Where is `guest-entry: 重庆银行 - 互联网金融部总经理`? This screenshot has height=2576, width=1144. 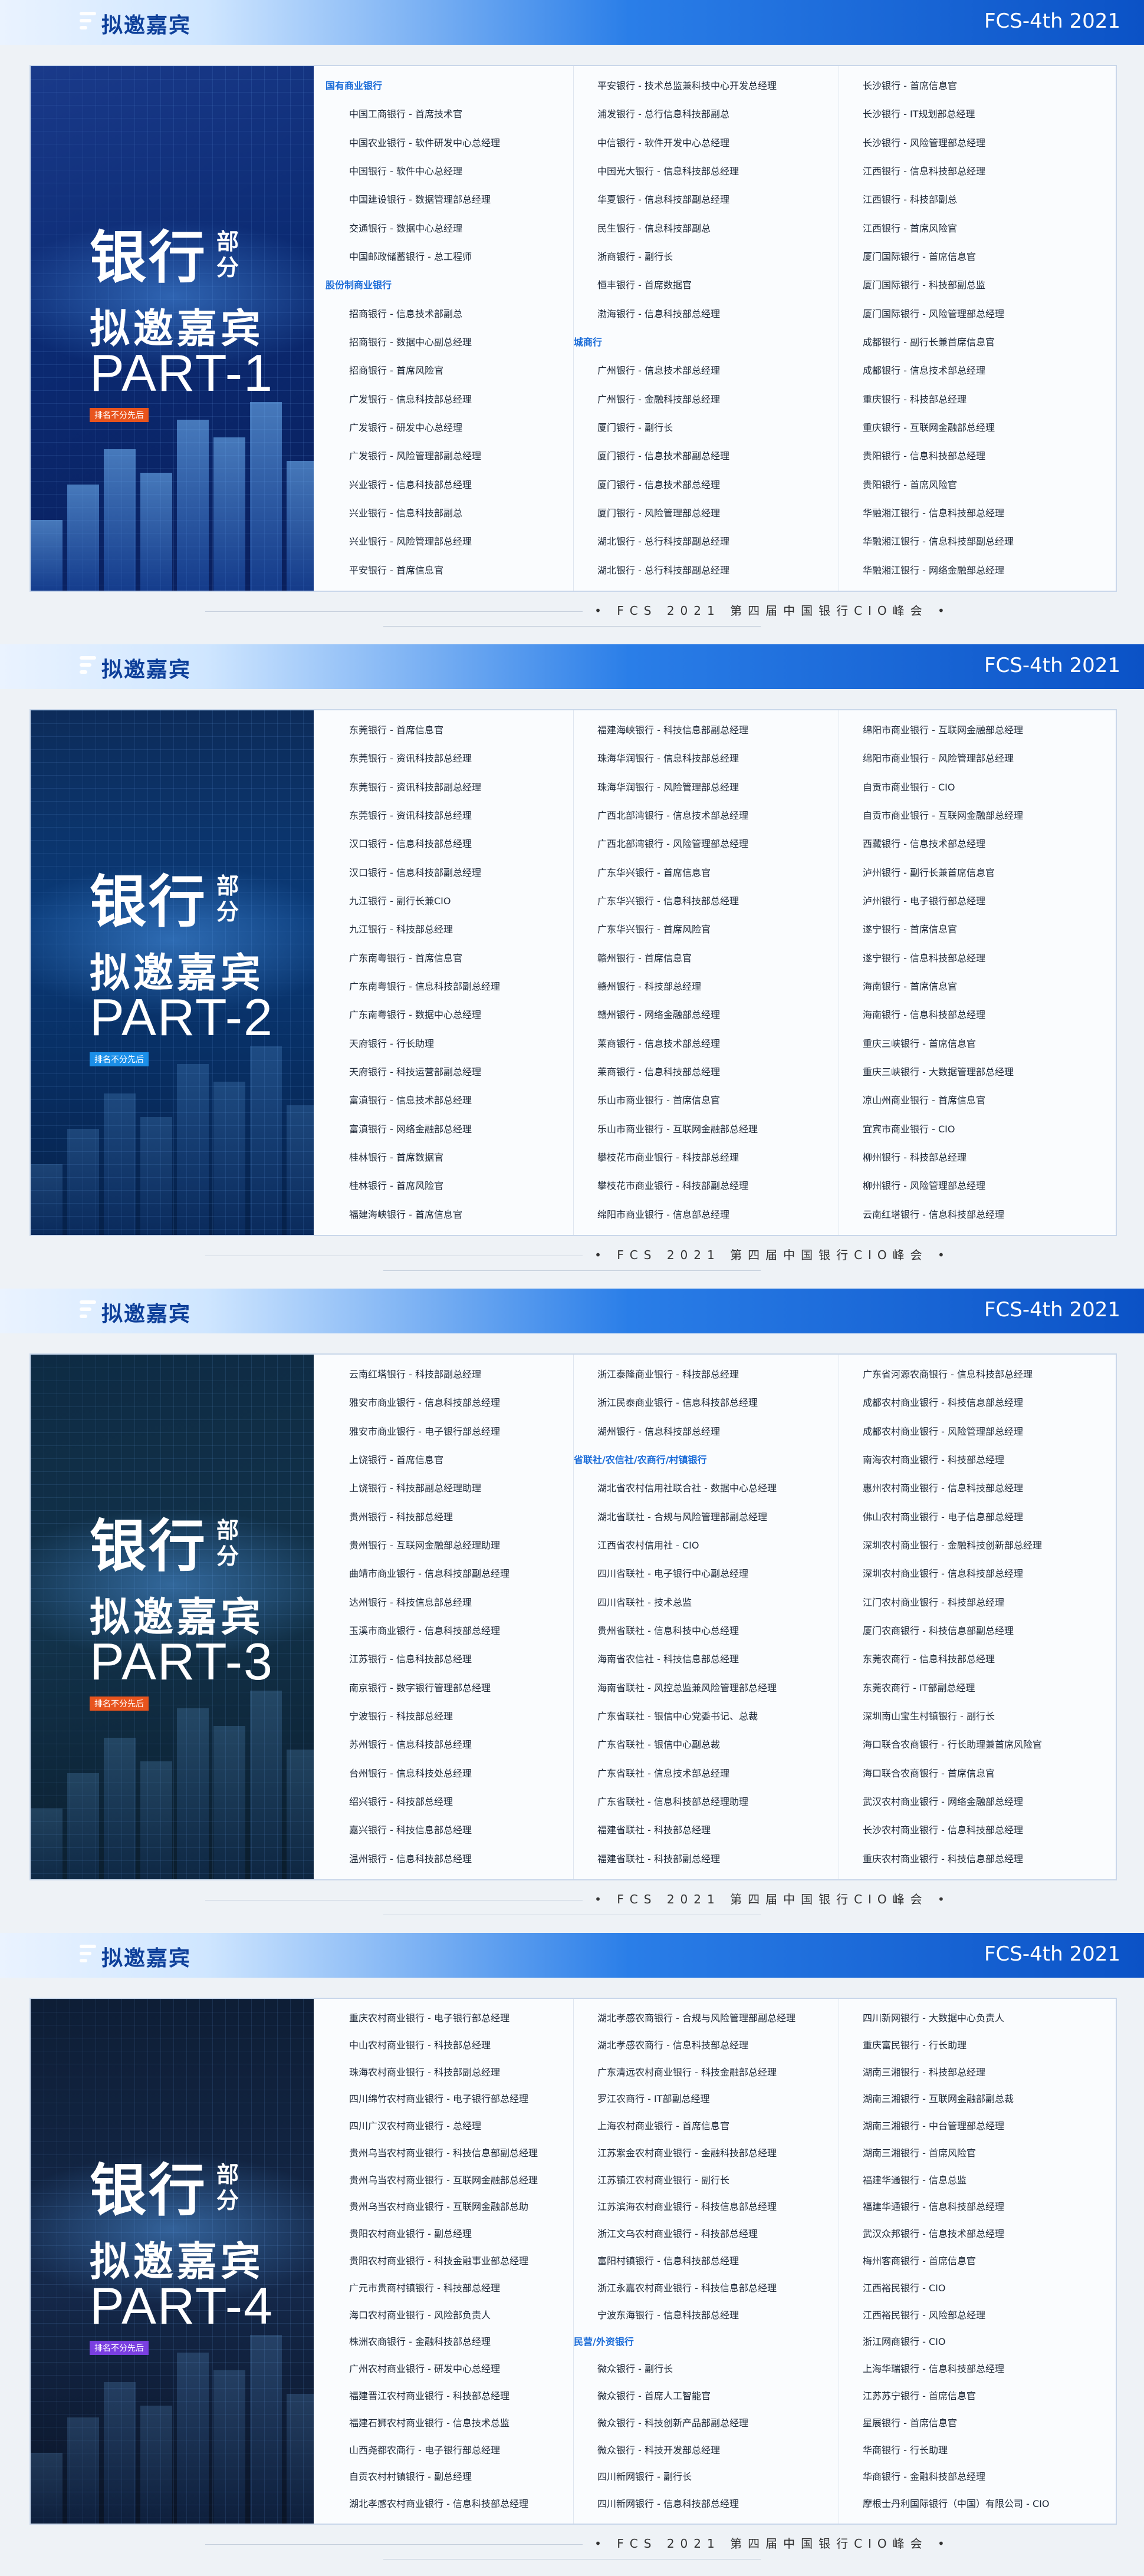
guest-entry: 重庆银行 - 互联网金融部总经理 is located at coordinates (929, 427).